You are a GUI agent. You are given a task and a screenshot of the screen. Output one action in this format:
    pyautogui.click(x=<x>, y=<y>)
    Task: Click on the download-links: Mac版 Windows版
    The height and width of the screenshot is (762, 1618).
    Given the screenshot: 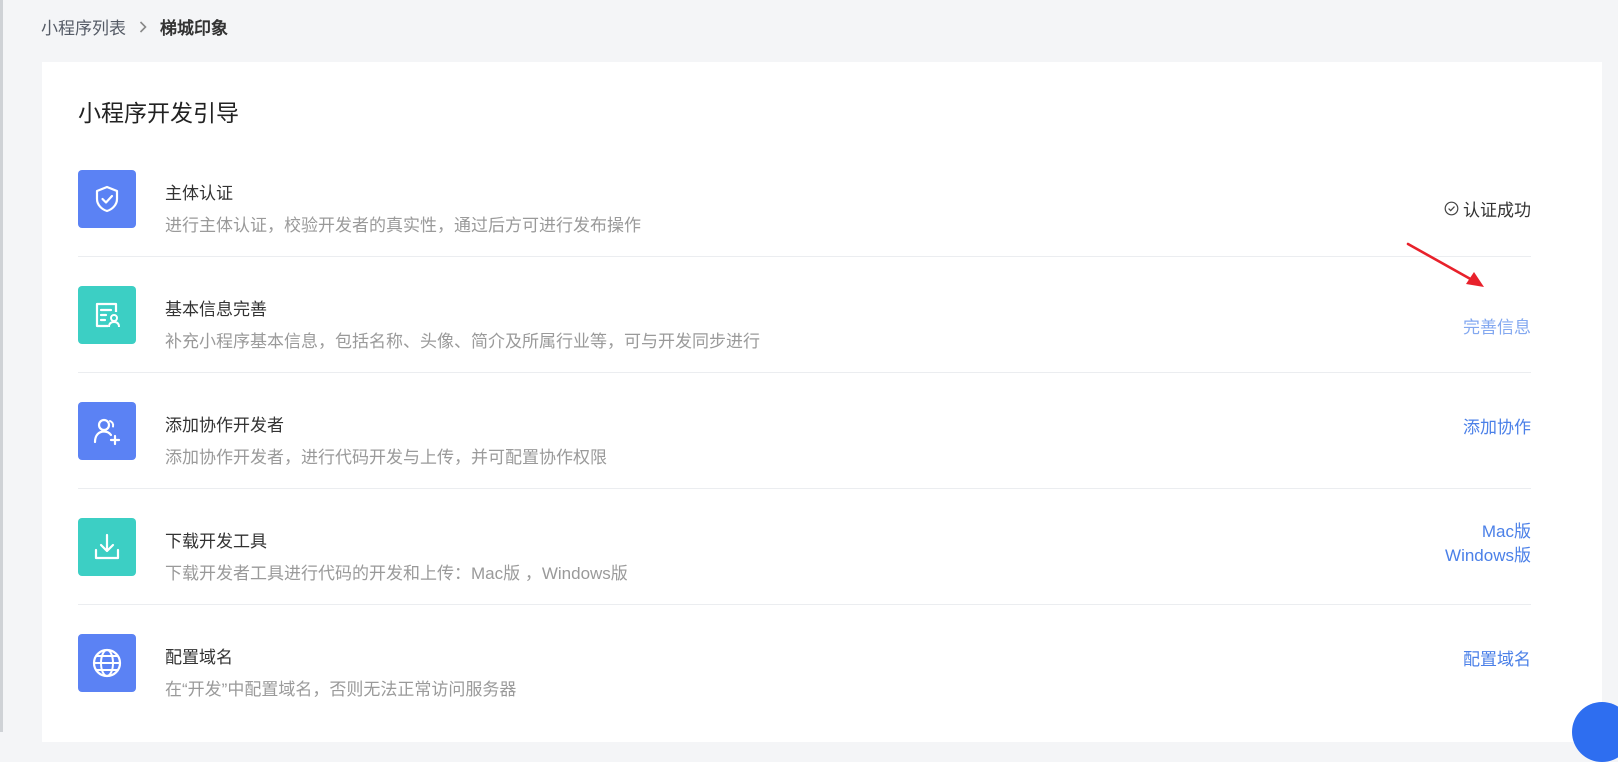 What is the action you would take?
    pyautogui.click(x=1488, y=544)
    